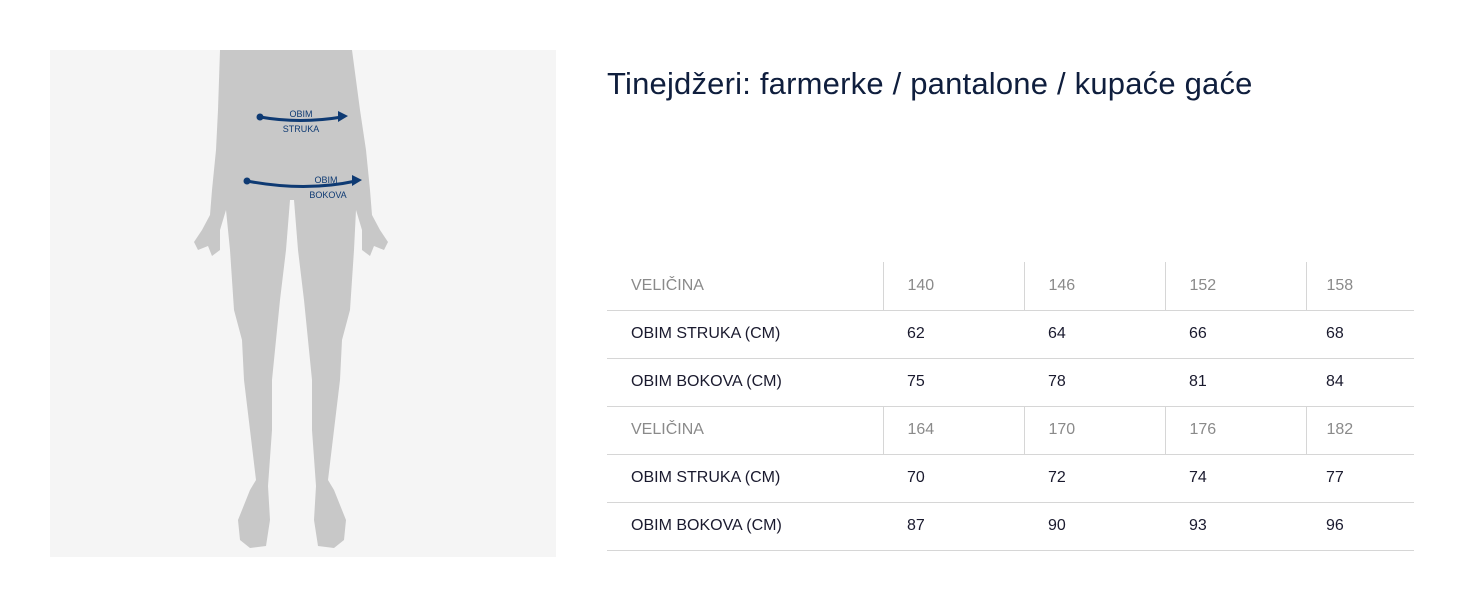 This screenshot has width=1465, height=607. What do you see at coordinates (1094, 286) in the screenshot?
I see `size-cell: 146` at bounding box center [1094, 286].